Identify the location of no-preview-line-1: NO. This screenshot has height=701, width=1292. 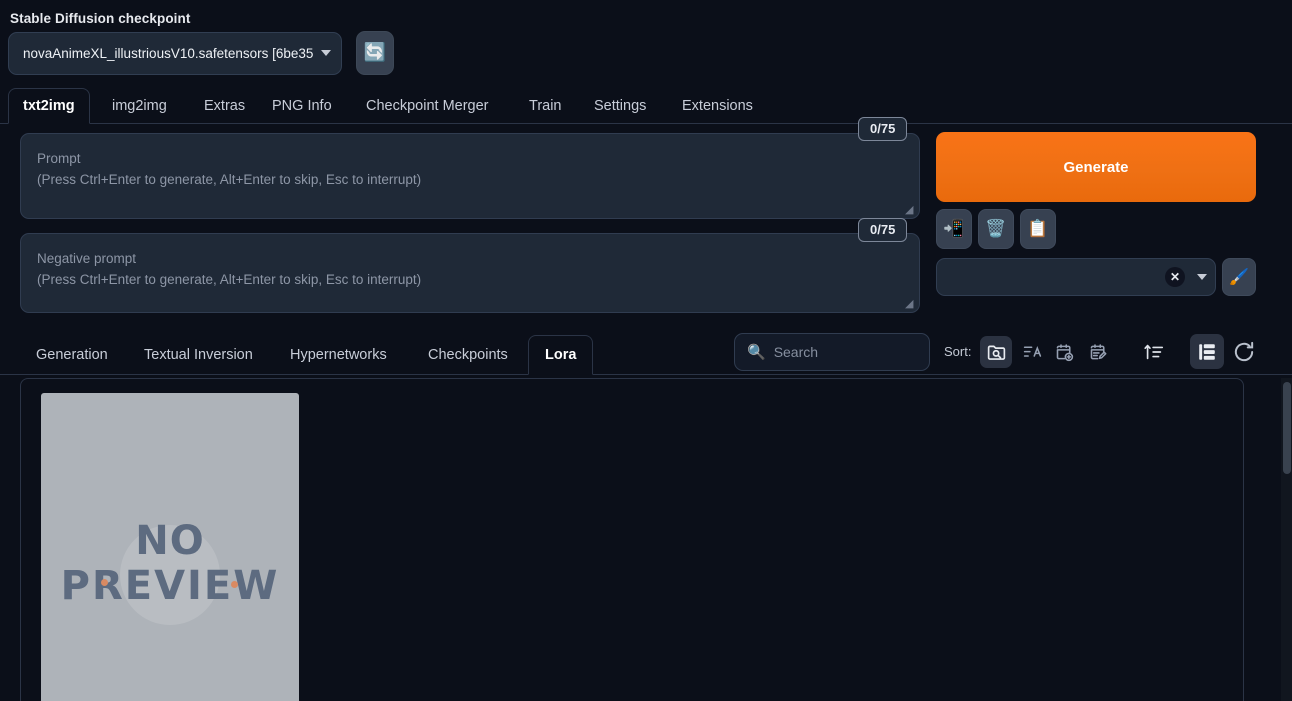
(170, 541).